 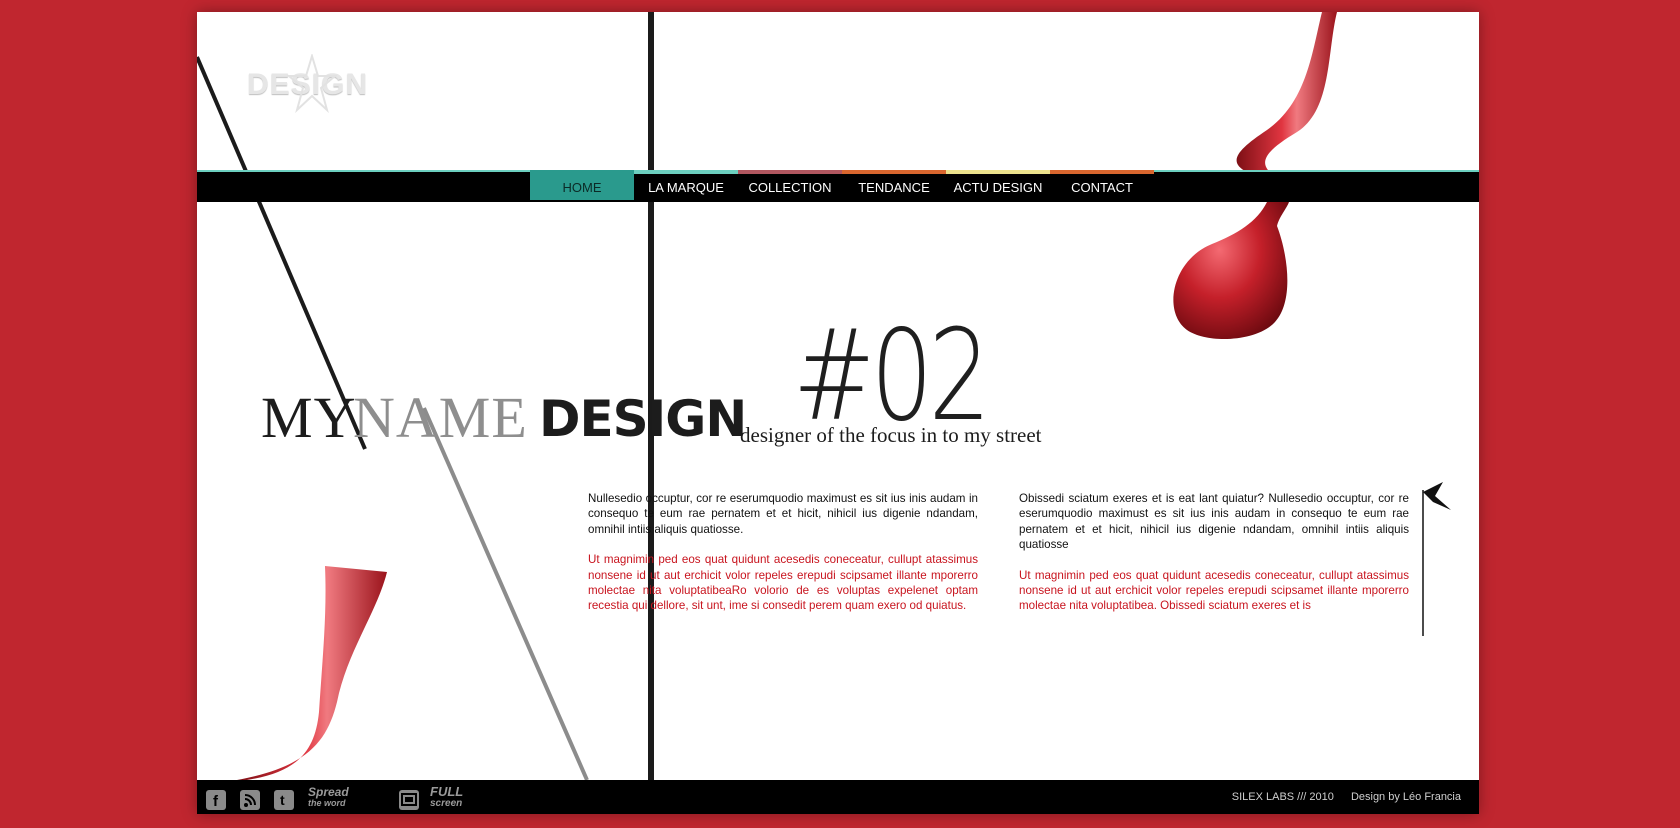 I want to click on nav-actu-design: ACTU DESIGN, so click(x=998, y=185).